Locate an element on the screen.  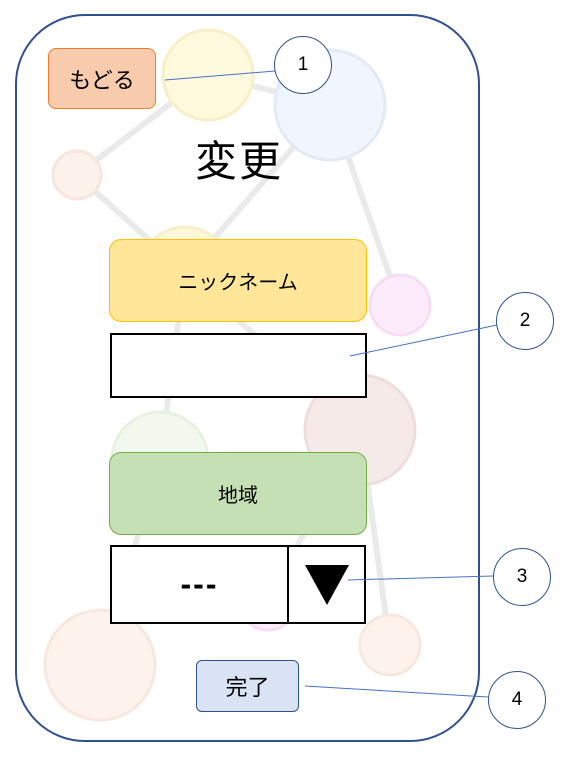
nickname-label: ニックネーム is located at coordinates (238, 280).